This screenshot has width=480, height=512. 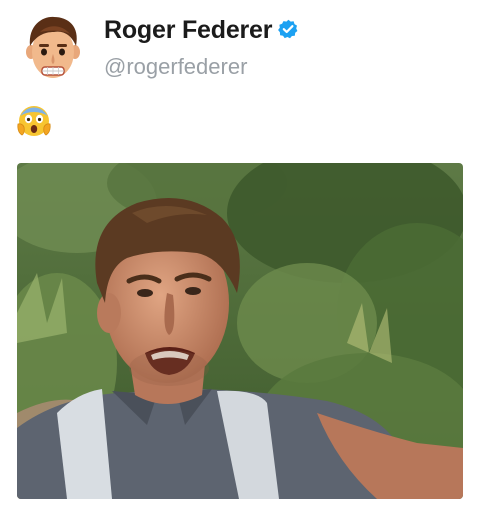 I want to click on author-name-row: Roger Federer, so click(x=201, y=30).